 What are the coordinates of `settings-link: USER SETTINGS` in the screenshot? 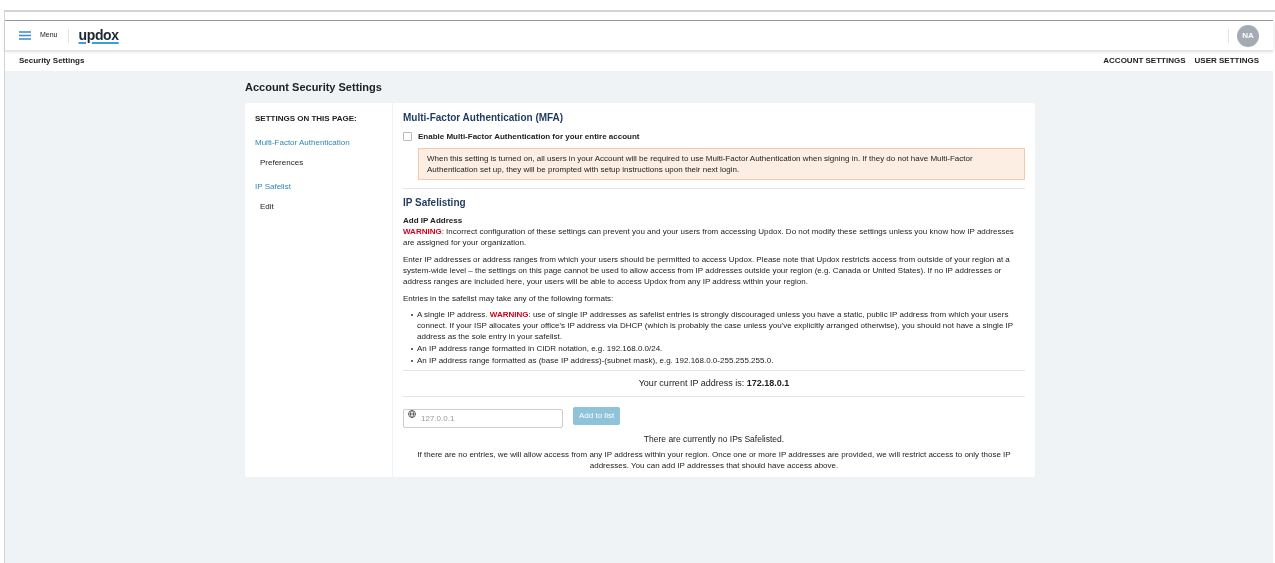 It's located at (1226, 61).